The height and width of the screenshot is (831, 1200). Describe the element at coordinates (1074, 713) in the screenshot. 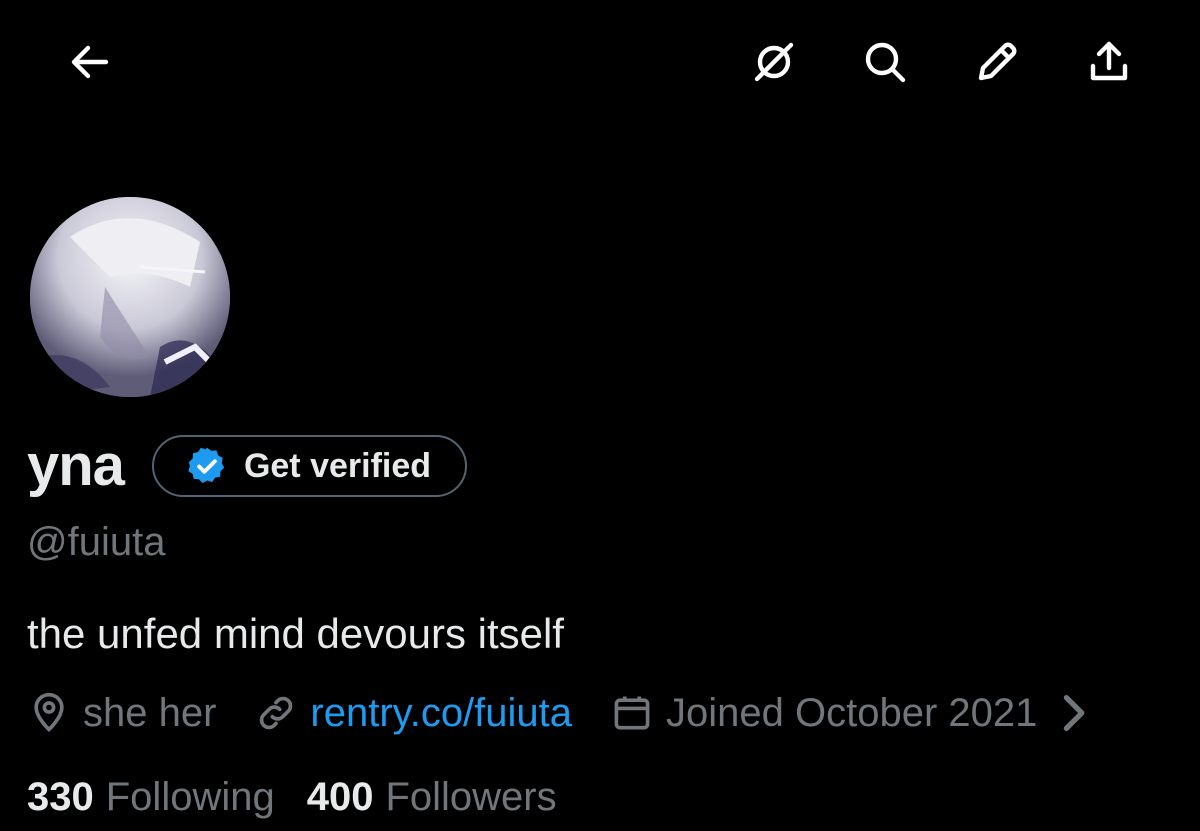

I see `chevron-right-icon` at that location.